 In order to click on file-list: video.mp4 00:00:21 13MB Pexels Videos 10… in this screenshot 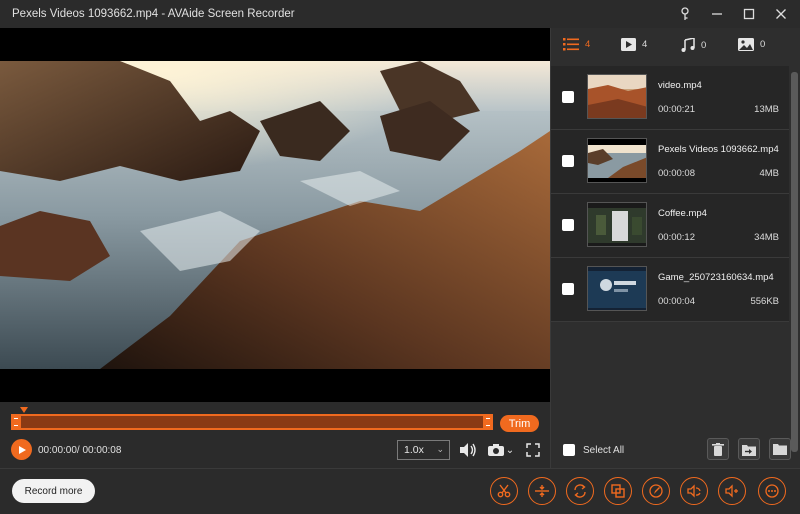, I will do `click(670, 194)`.